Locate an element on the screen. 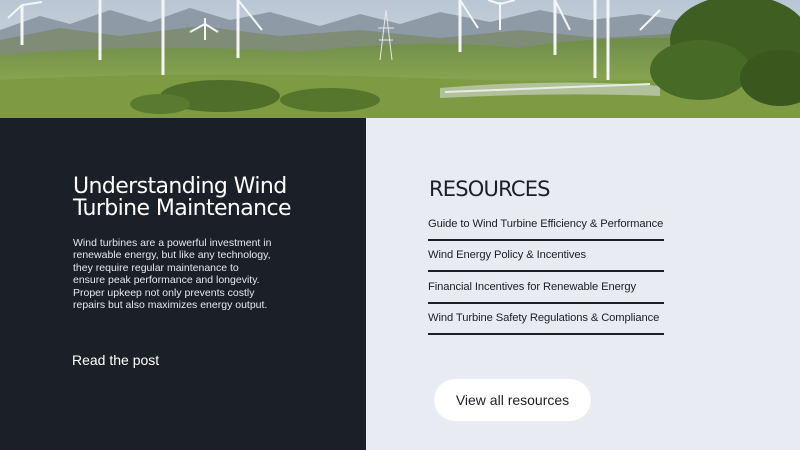  post-title: Understanding Wind Turbine Maintenance is located at coordinates (208, 198).